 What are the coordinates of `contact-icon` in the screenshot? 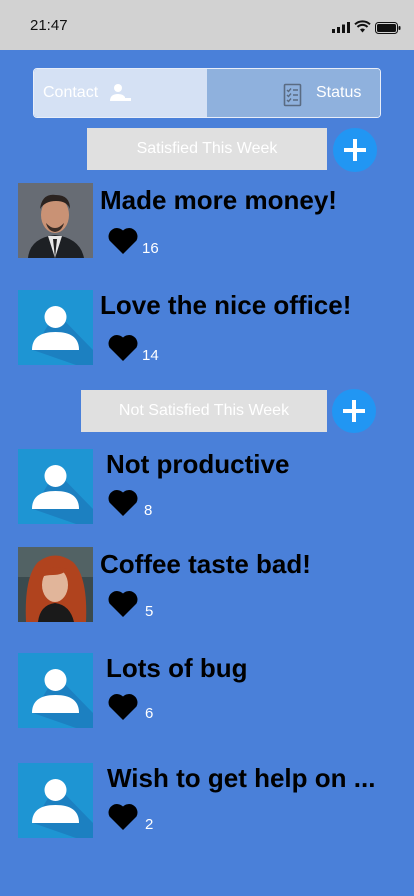 It's located at (120, 92).